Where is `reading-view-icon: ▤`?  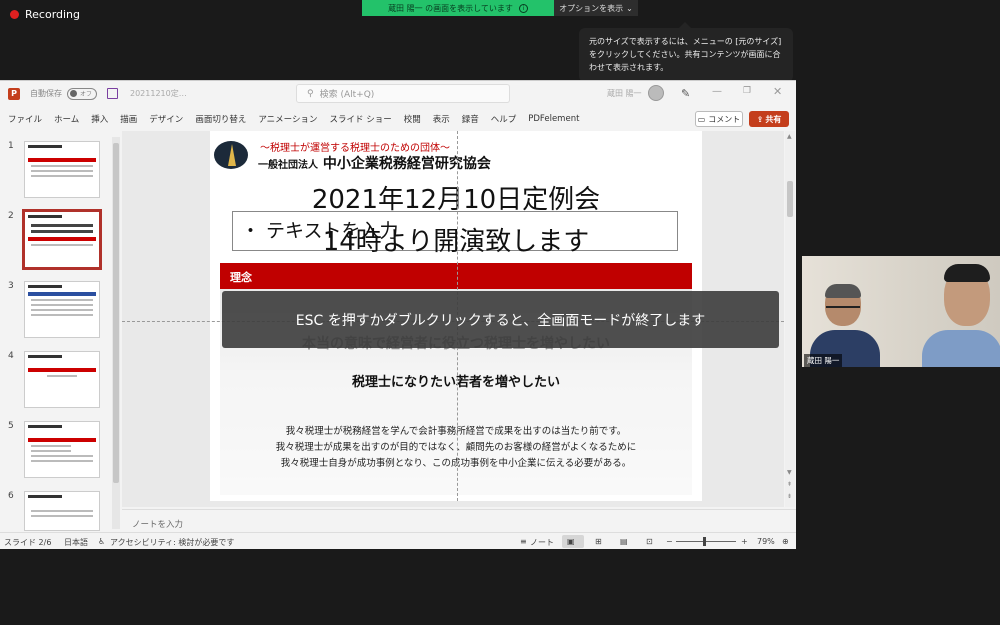 reading-view-icon: ▤ is located at coordinates (624, 541).